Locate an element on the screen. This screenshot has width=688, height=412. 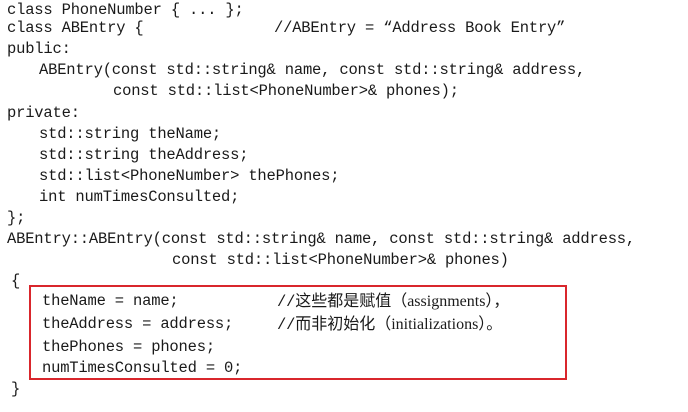
code-line-constructor-decl-2: const std::list<PhoneNumber>& phones); is located at coordinates (286, 91).